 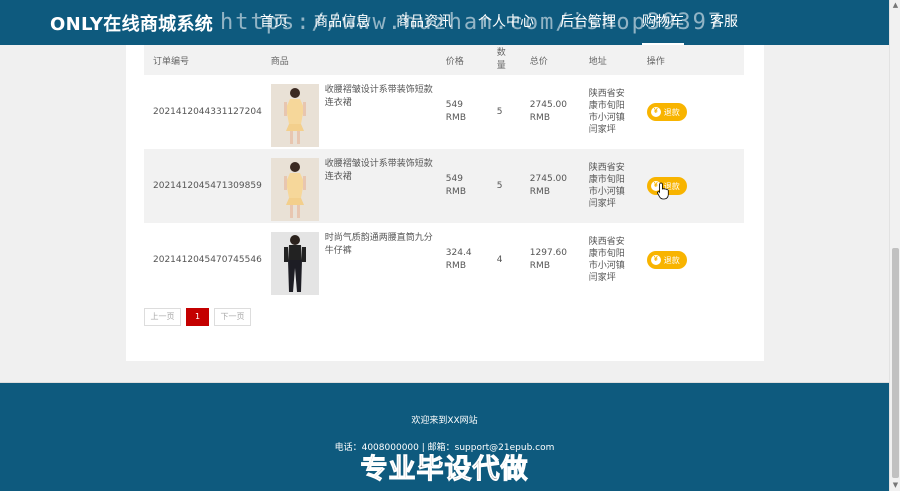 I want to click on price: 324.4 RMB, so click(x=458, y=259).